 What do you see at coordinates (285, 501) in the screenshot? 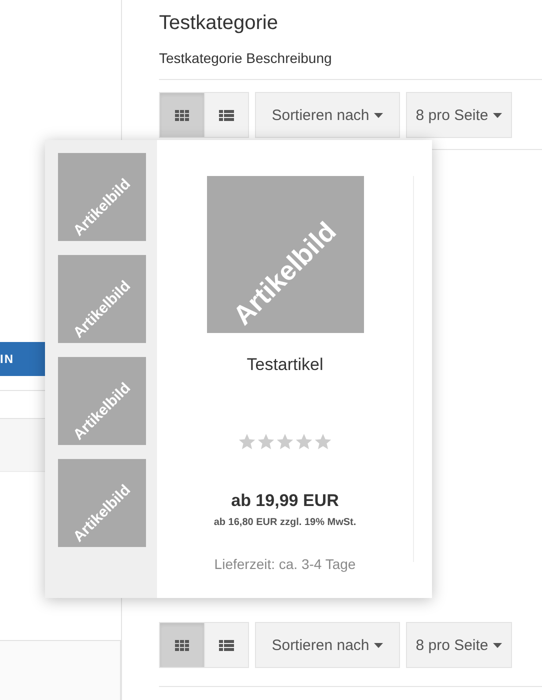
I see `product-price: ab 19,99 EUR` at bounding box center [285, 501].